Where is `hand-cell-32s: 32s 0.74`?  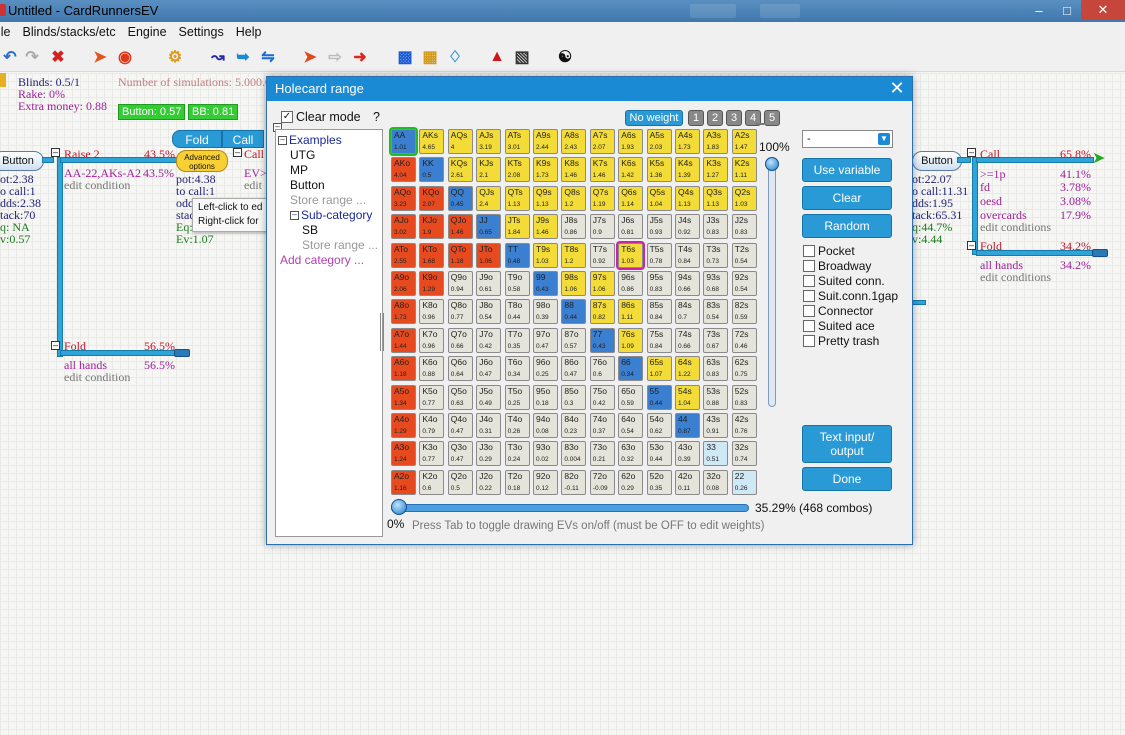 hand-cell-32s: 32s 0.74 is located at coordinates (744, 454).